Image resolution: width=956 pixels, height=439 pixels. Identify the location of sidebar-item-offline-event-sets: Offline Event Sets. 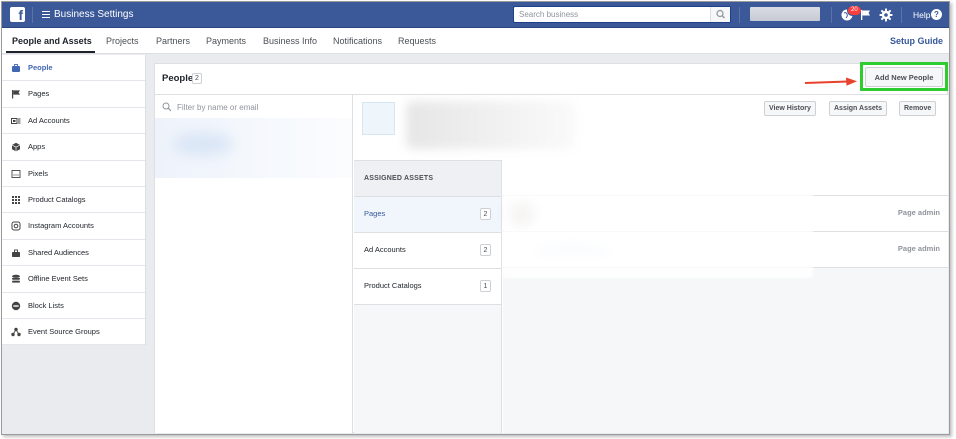
(73, 279).